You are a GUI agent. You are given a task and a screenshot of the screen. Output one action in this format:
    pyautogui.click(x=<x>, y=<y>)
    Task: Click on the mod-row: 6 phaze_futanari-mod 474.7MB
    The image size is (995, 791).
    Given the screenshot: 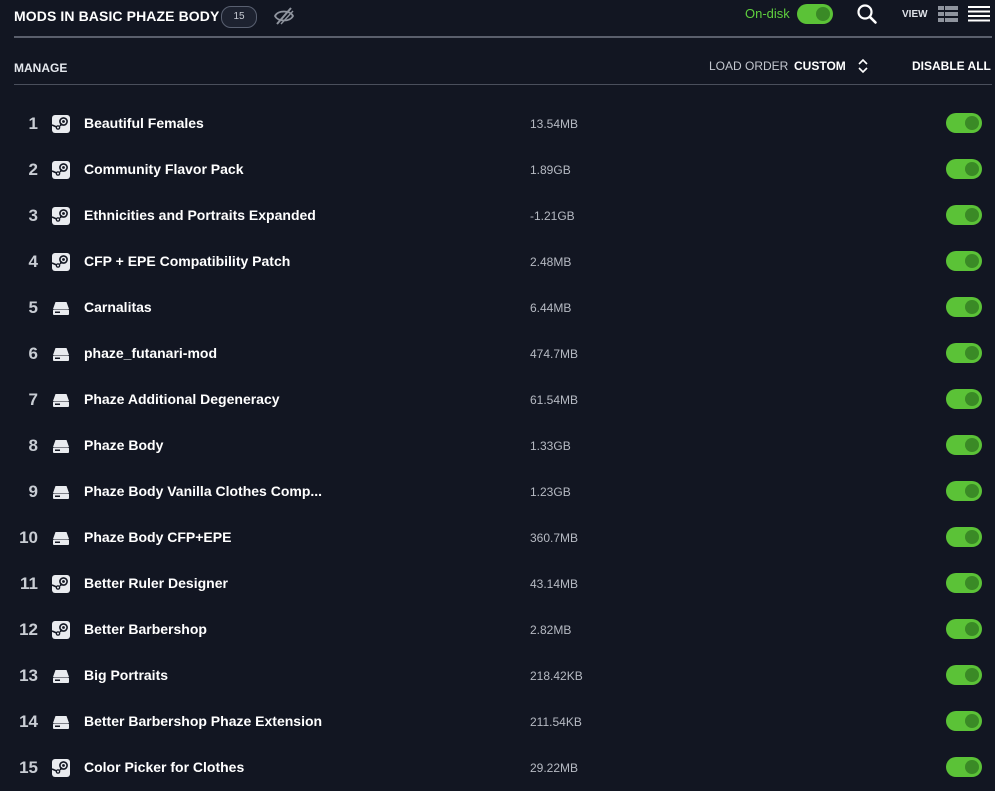 What is the action you would take?
    pyautogui.click(x=497, y=354)
    